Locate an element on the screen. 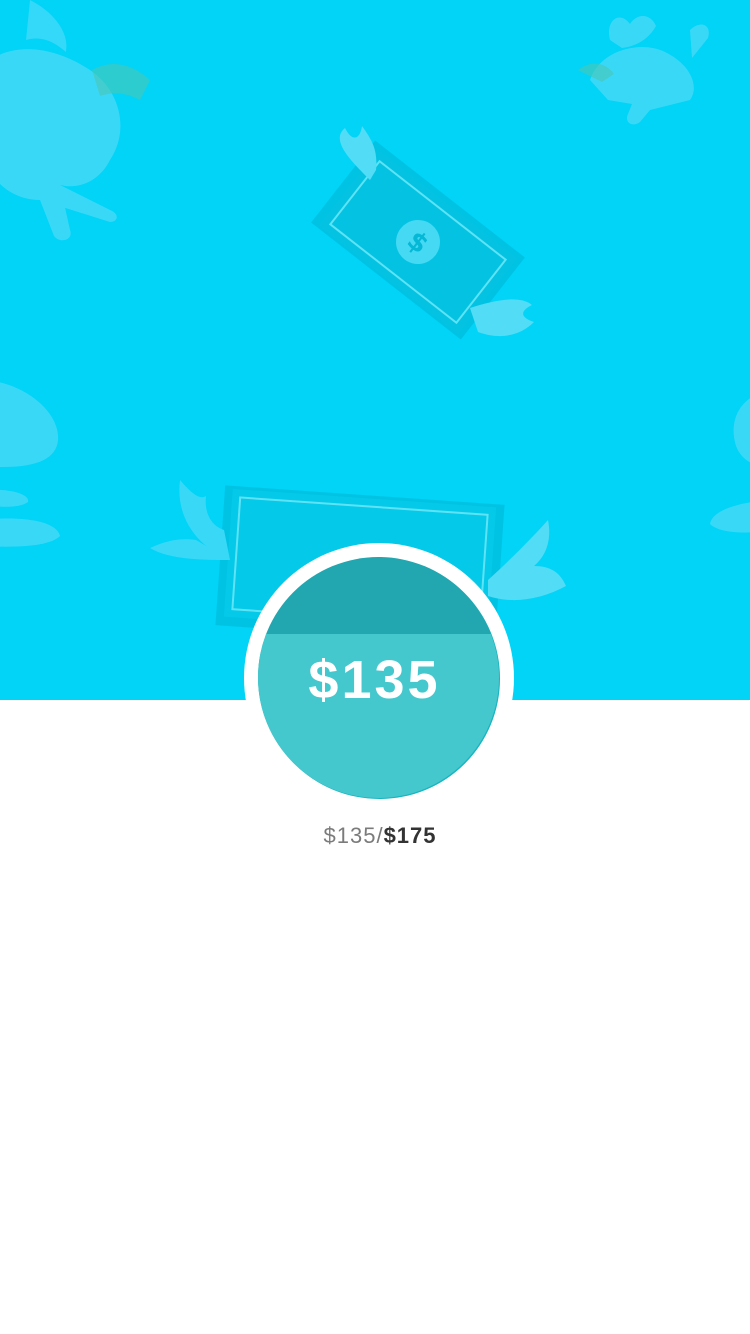 The width and height of the screenshot is (750, 1334). progress-gauge: $135 is located at coordinates (378, 677).